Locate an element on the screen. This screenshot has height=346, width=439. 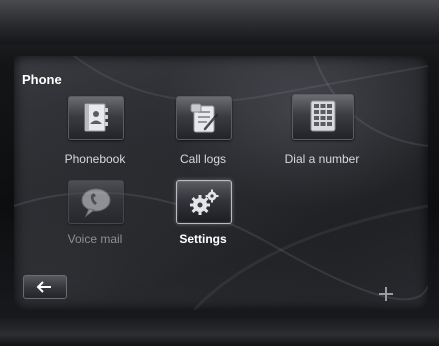
phonebook-label: Phonebook is located at coordinates (95, 159).